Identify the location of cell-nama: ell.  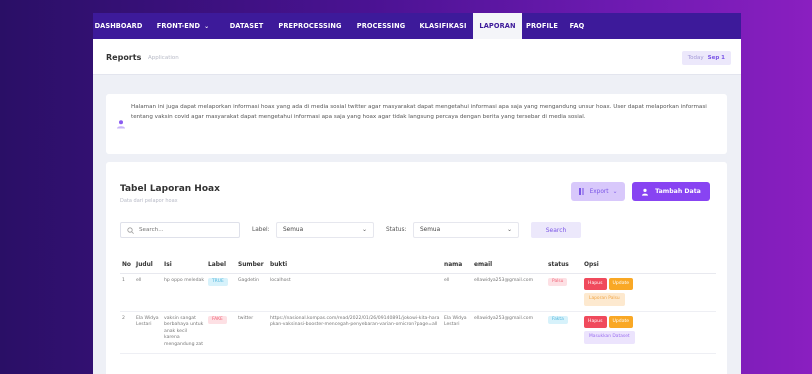
(457, 292).